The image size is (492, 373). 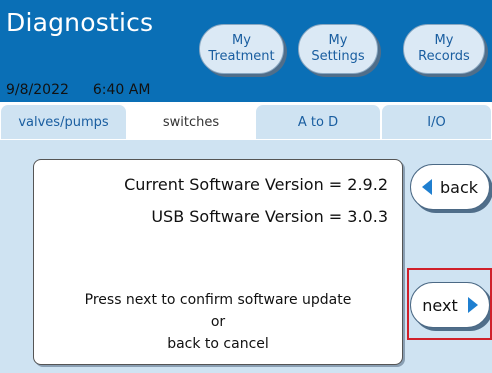 I want to click on my-treatment-label-line2: Treatment, so click(x=241, y=56).